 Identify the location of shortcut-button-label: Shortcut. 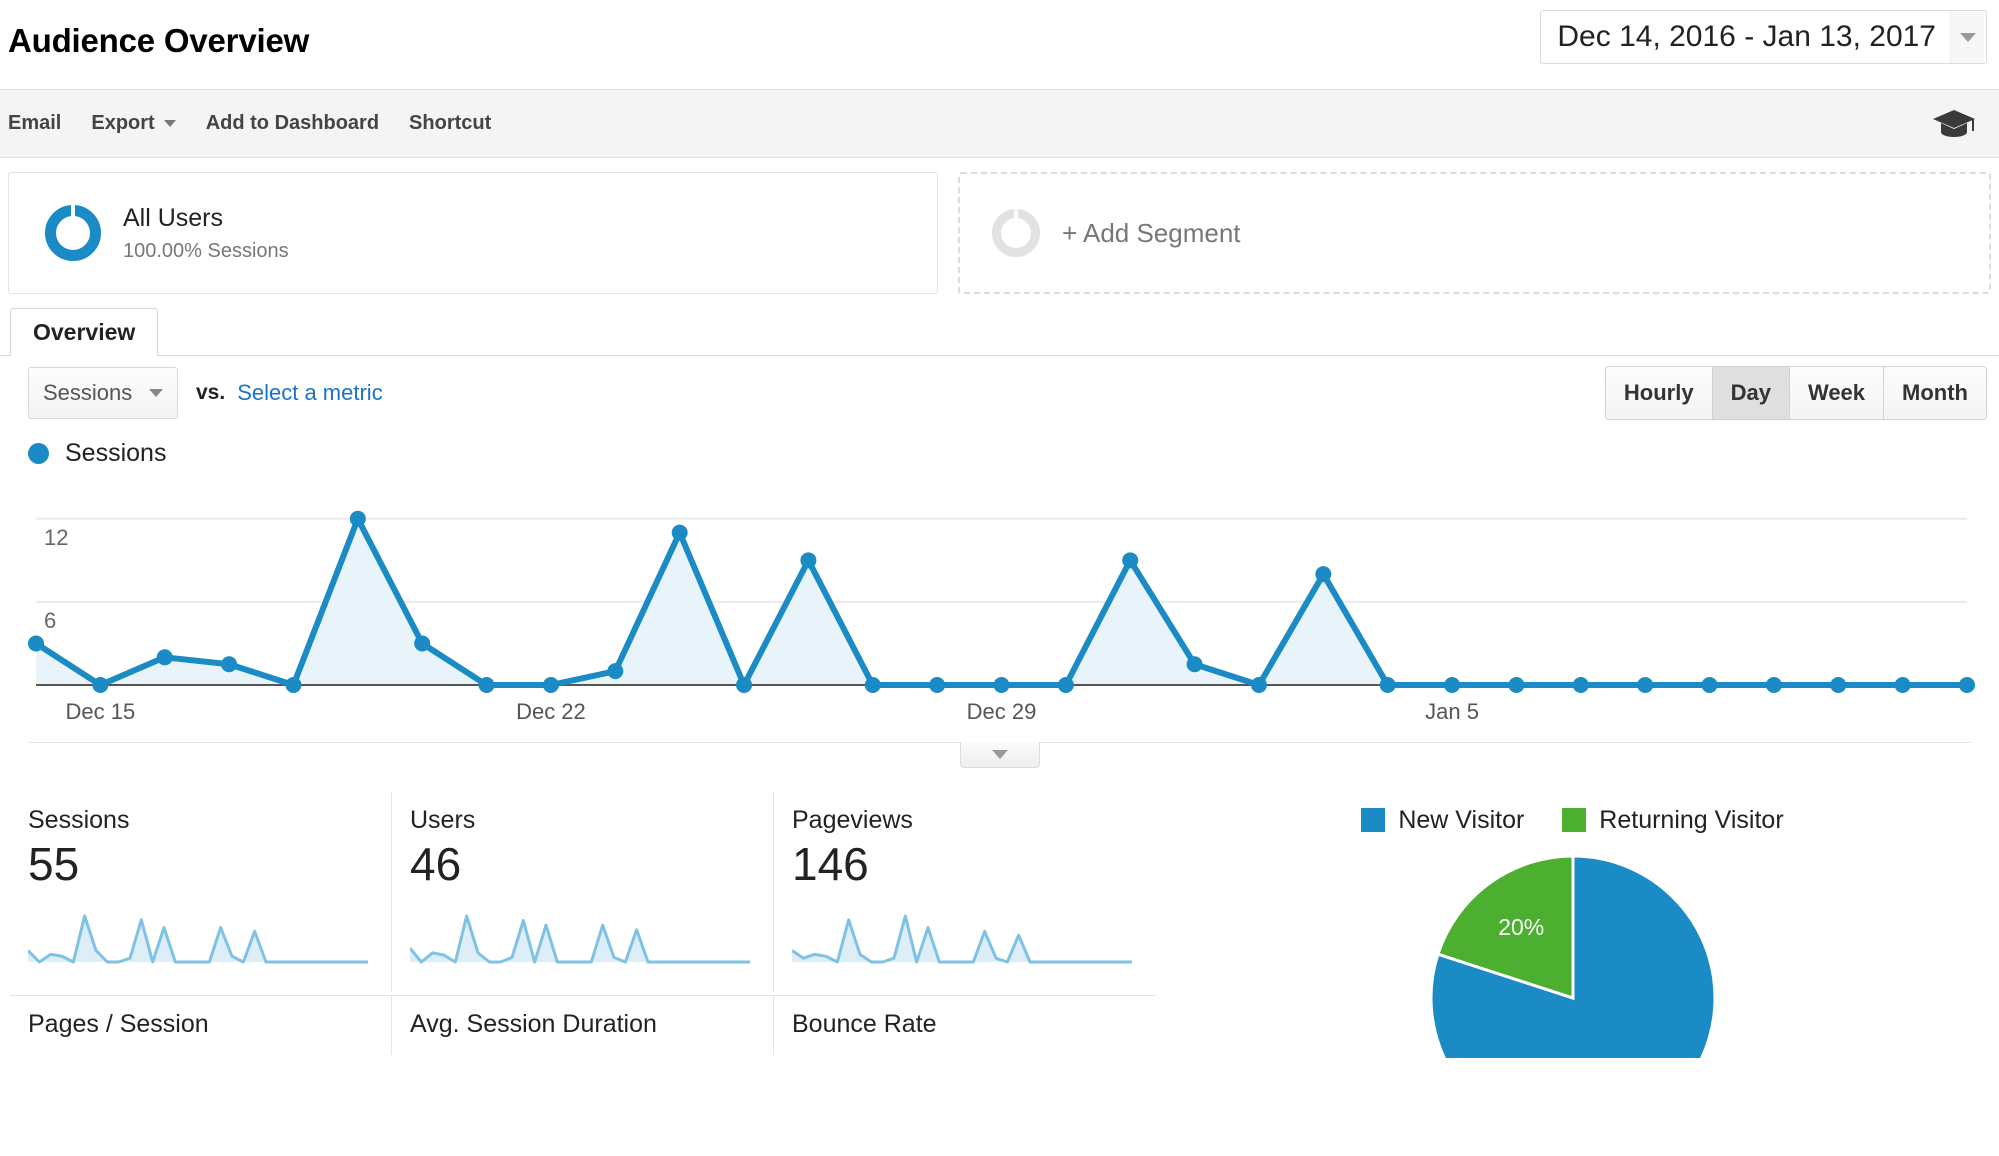
(450, 123).